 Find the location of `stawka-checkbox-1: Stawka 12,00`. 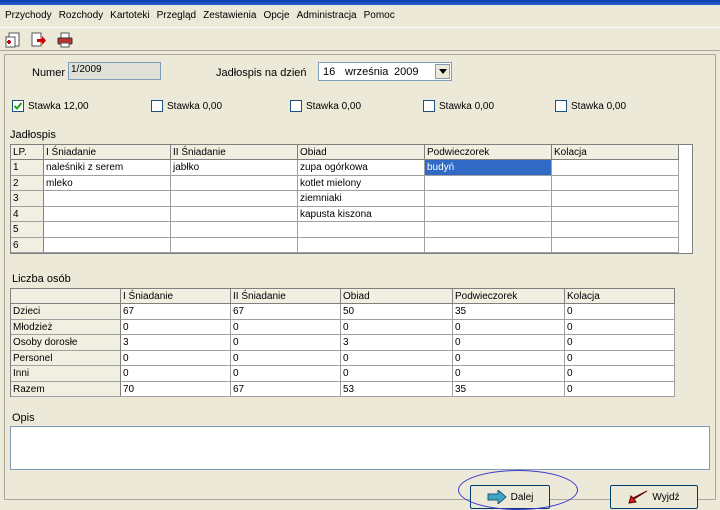

stawka-checkbox-1: Stawka 12,00 is located at coordinates (50, 106).